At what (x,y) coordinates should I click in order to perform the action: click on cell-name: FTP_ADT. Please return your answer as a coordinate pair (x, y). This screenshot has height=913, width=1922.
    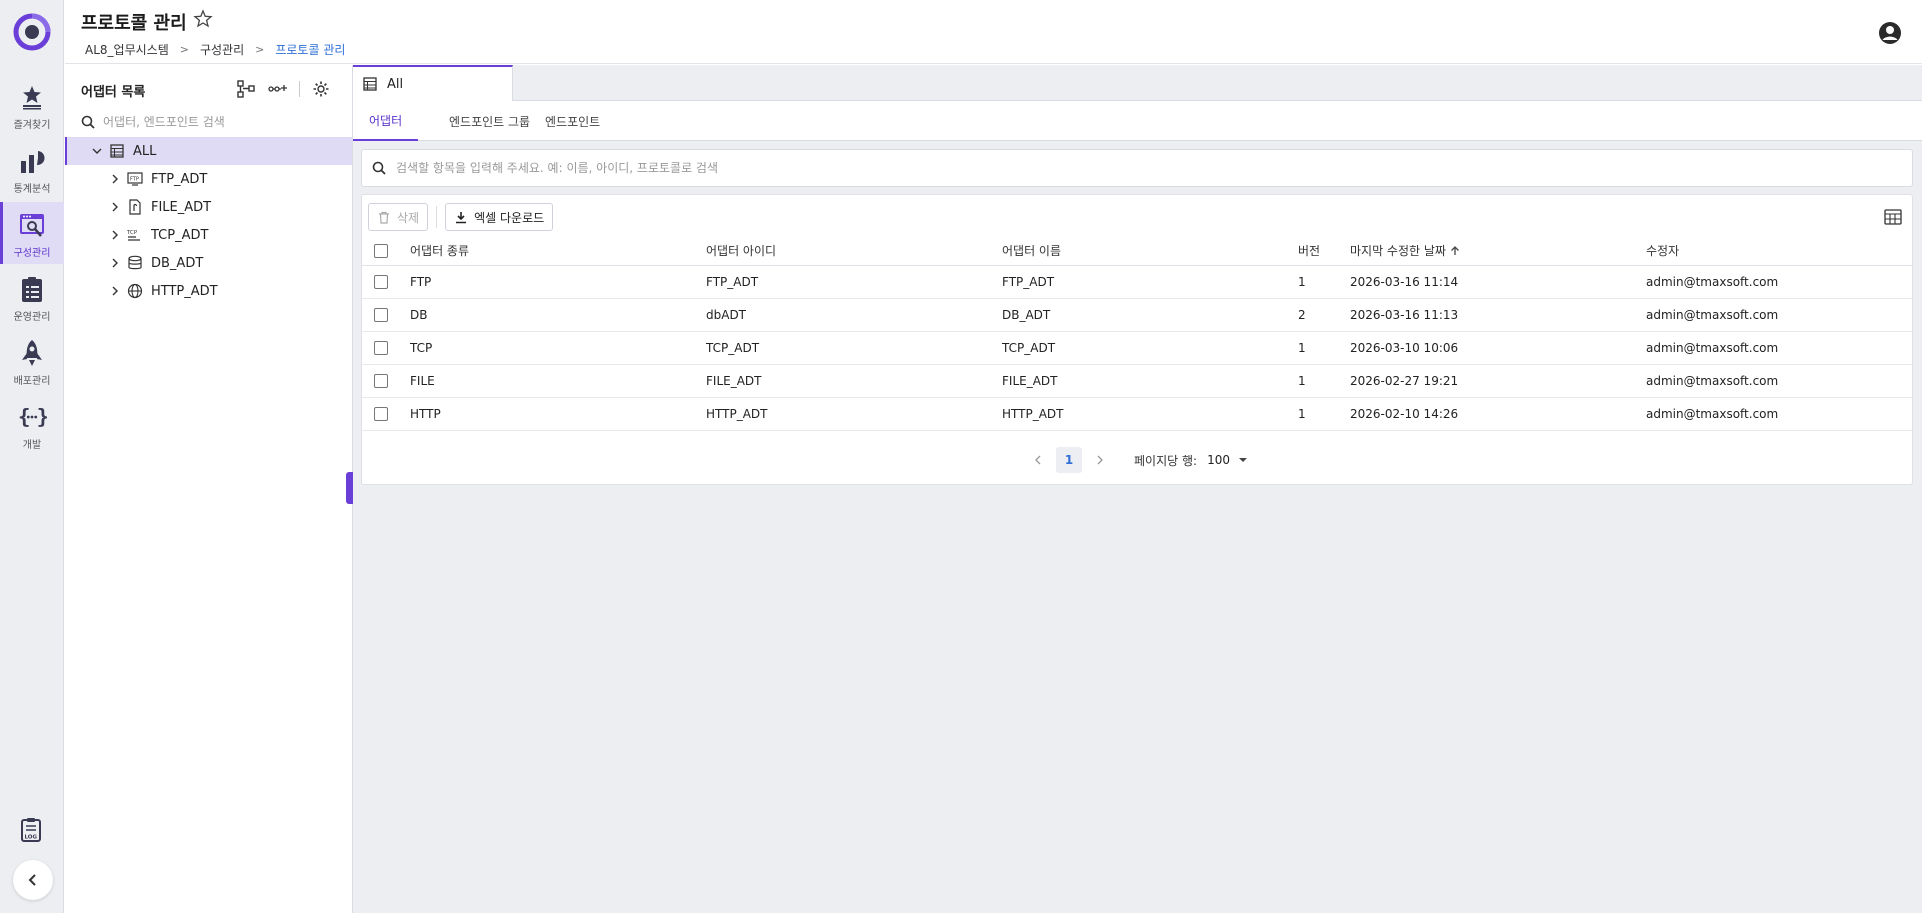
    Looking at the image, I should click on (1150, 282).